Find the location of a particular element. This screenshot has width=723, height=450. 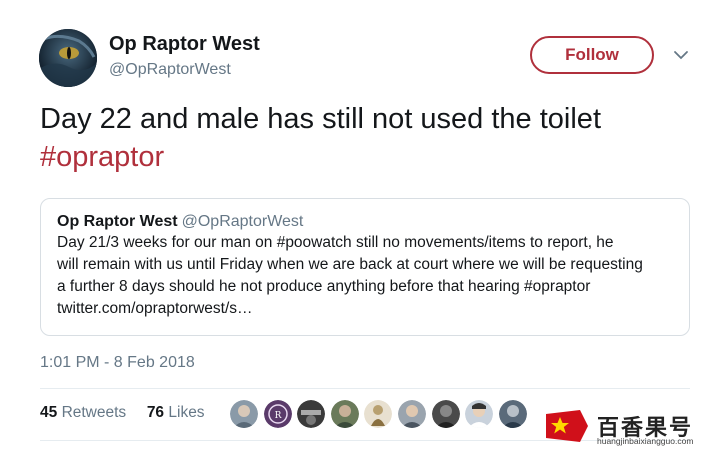

quoted-author-name: Op Raptor West is located at coordinates (117, 221).